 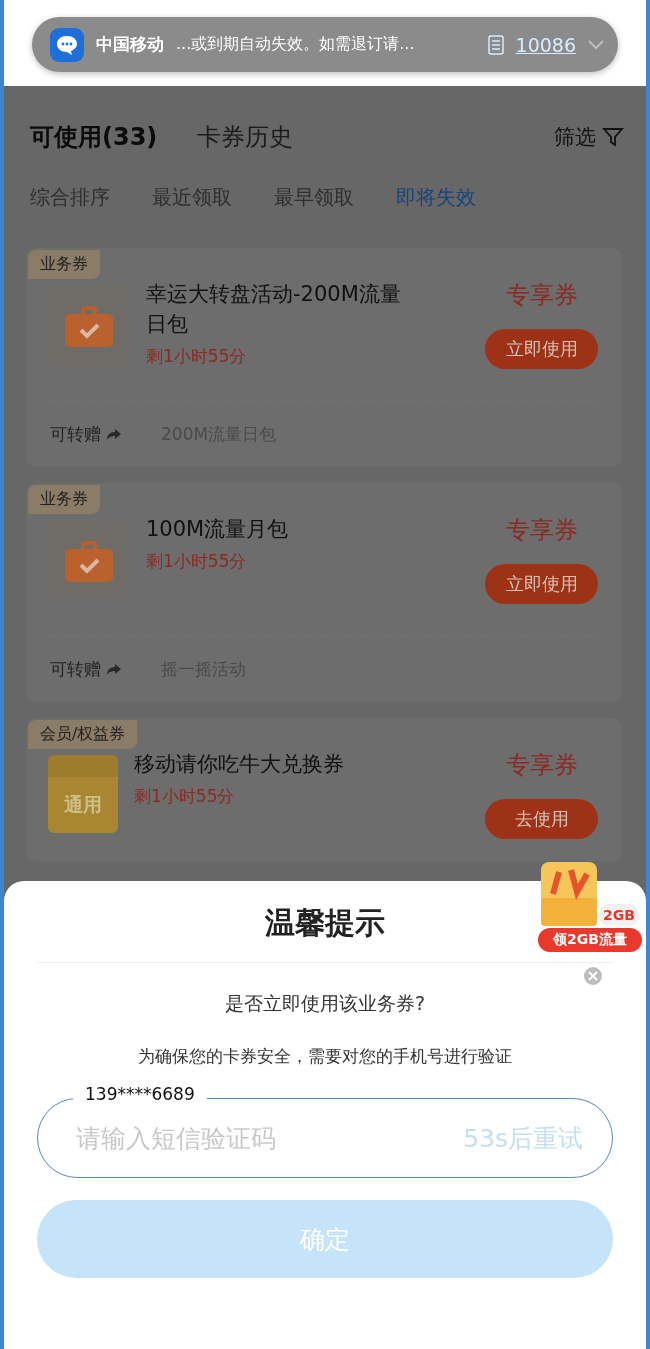 I want to click on filter-icon, so click(x=613, y=137).